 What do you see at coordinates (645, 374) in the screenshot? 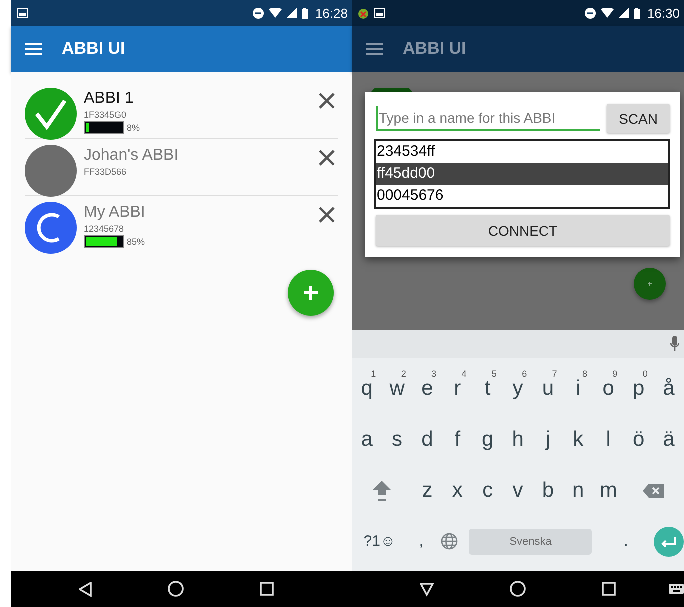
I see `key-hint: 0` at bounding box center [645, 374].